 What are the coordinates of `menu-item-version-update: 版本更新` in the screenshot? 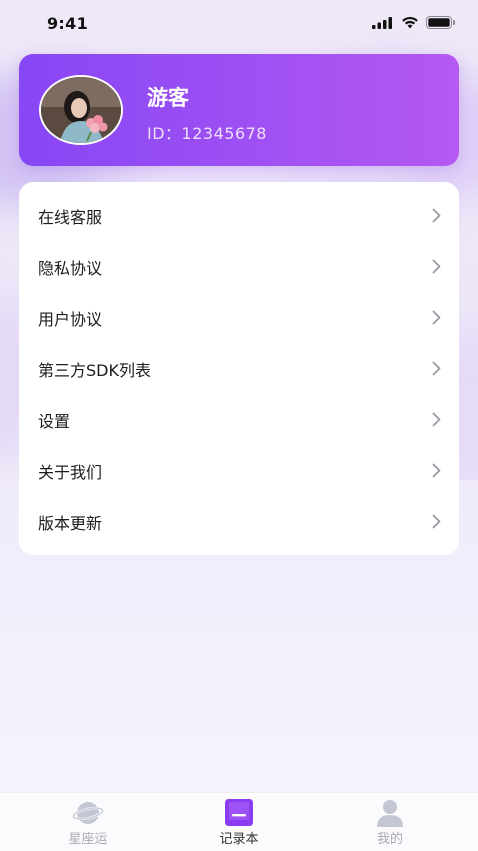 It's located at (239, 521).